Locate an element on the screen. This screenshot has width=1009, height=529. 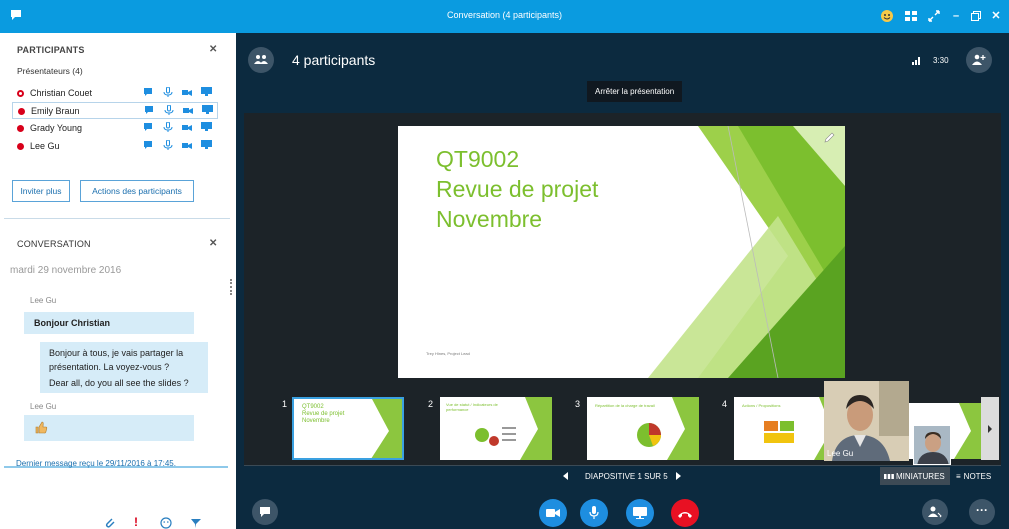
window-title: Conversation (4 participants) is located at coordinates (504, 15).